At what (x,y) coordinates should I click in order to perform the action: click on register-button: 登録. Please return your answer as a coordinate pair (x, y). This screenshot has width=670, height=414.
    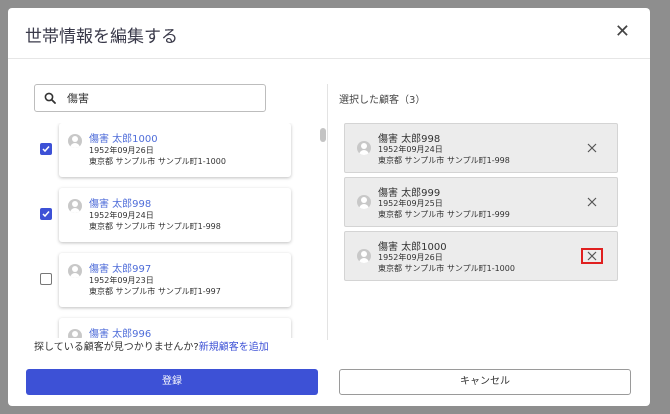
    Looking at the image, I should click on (172, 382).